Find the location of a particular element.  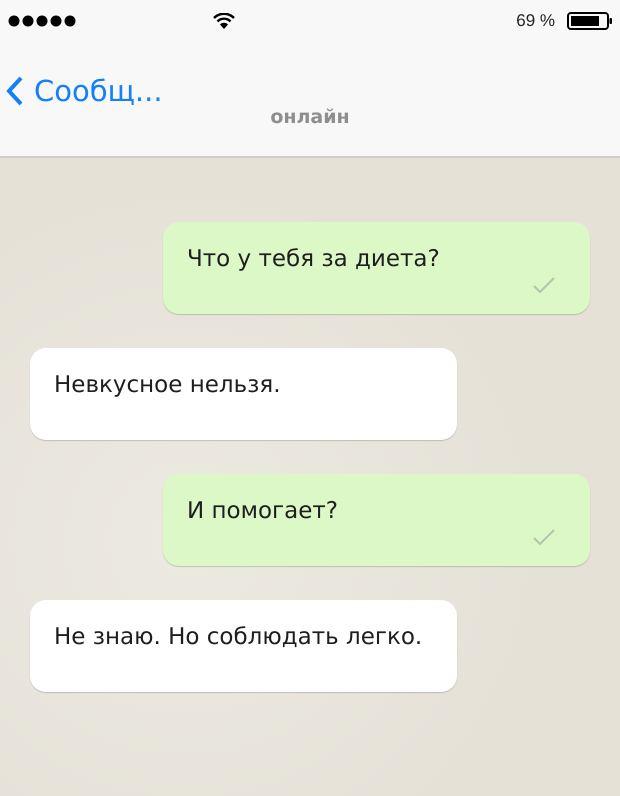

battery-percentage: 69 % is located at coordinates (535, 21).